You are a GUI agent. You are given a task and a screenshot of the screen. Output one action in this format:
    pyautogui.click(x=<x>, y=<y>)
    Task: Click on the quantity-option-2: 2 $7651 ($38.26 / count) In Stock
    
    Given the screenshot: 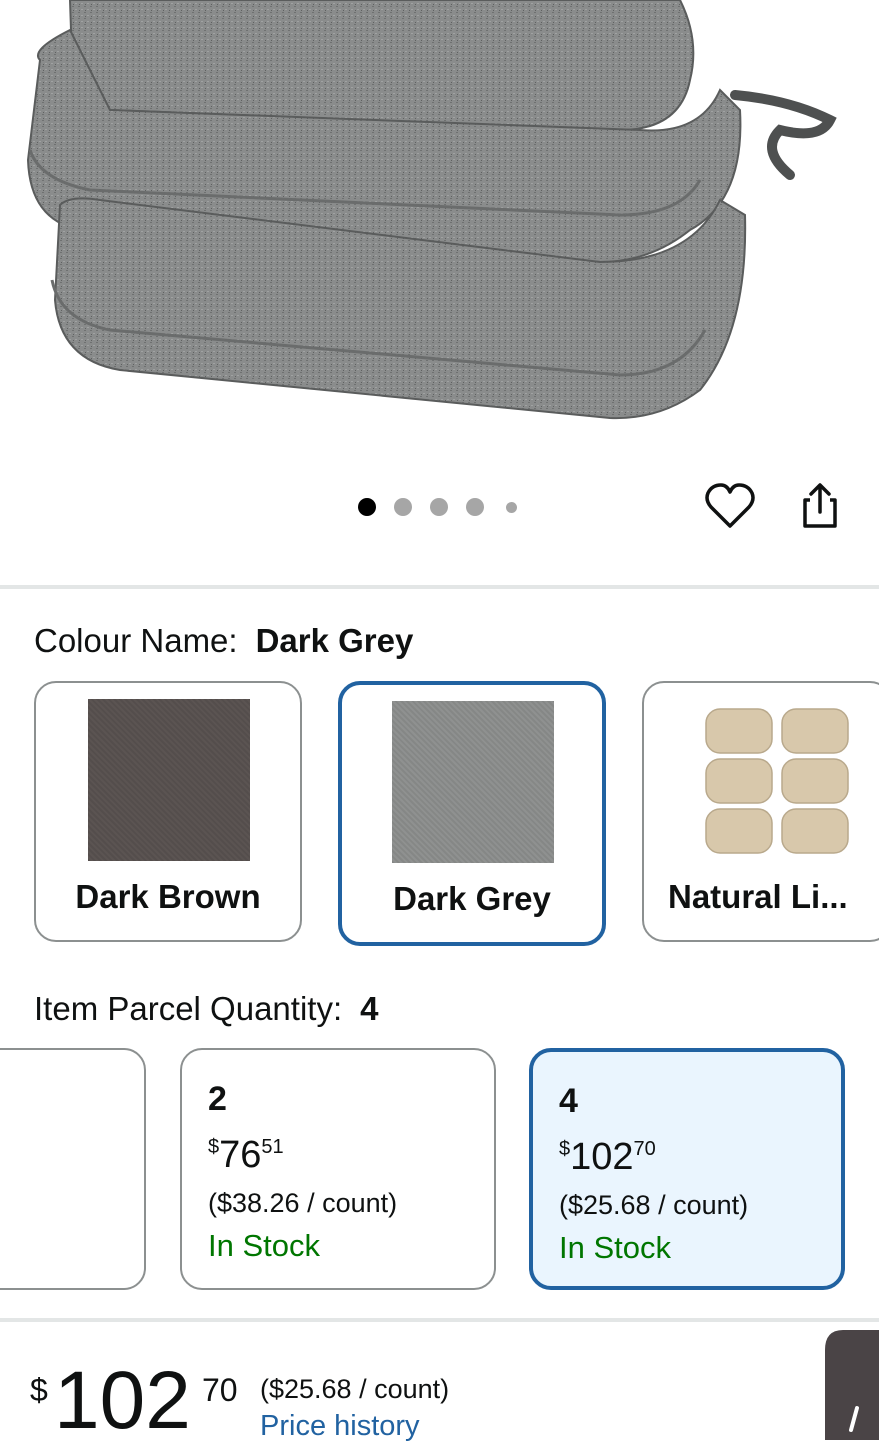 What is the action you would take?
    pyautogui.click(x=338, y=1169)
    